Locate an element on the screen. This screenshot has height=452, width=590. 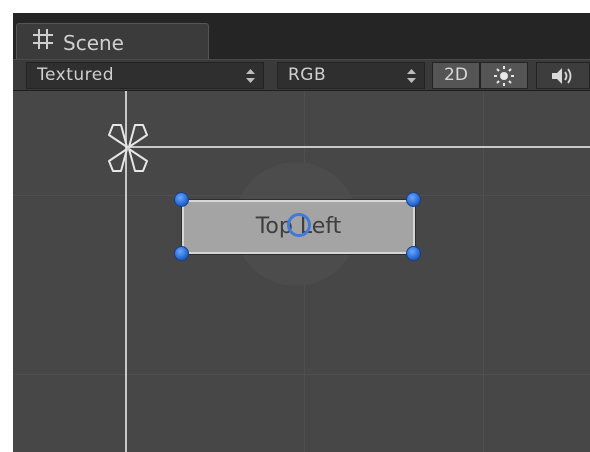
sun-icon is located at coordinates (504, 76).